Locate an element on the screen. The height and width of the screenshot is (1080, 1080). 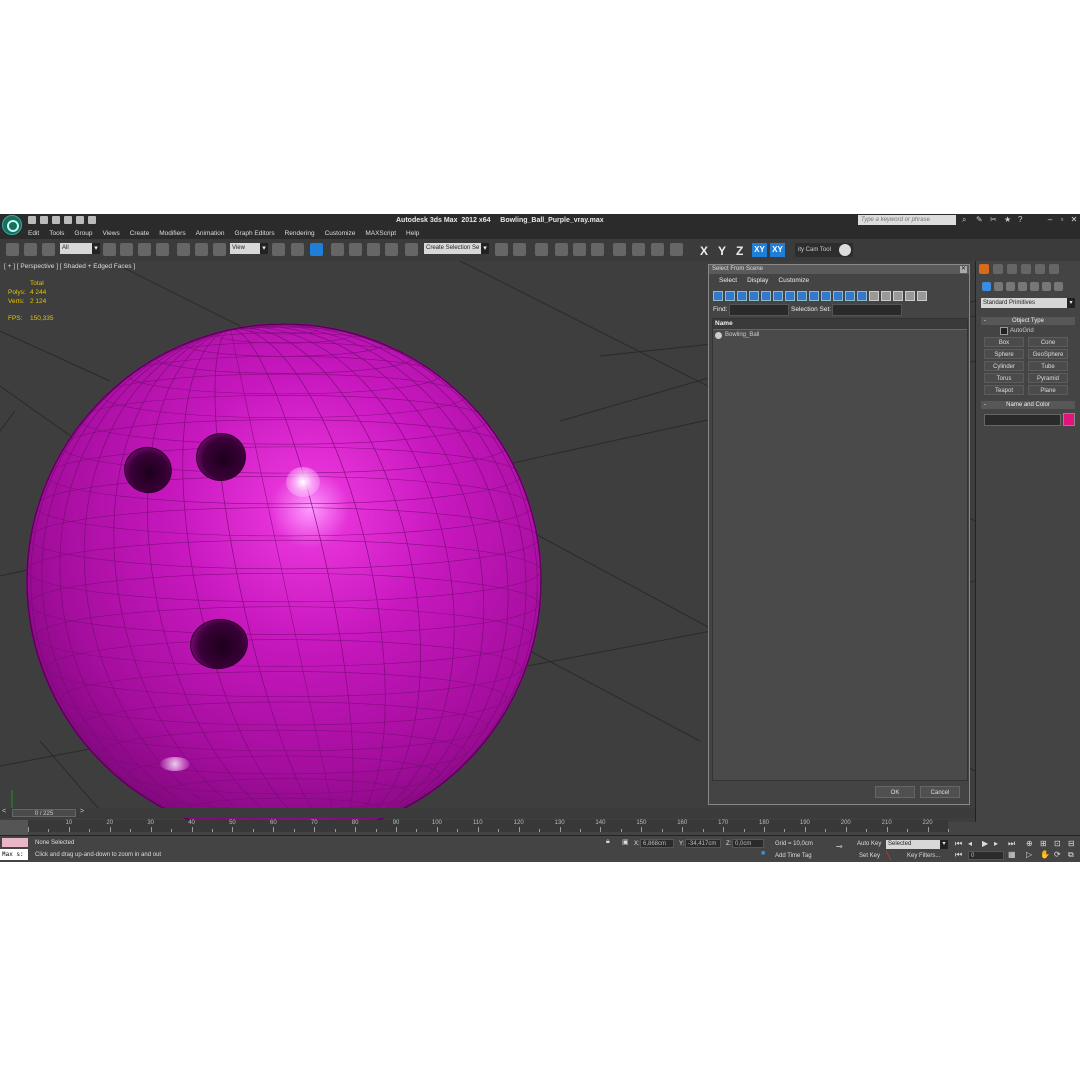
scene-object-list: Name Bowling_Ball is located at coordinates (840, 549).